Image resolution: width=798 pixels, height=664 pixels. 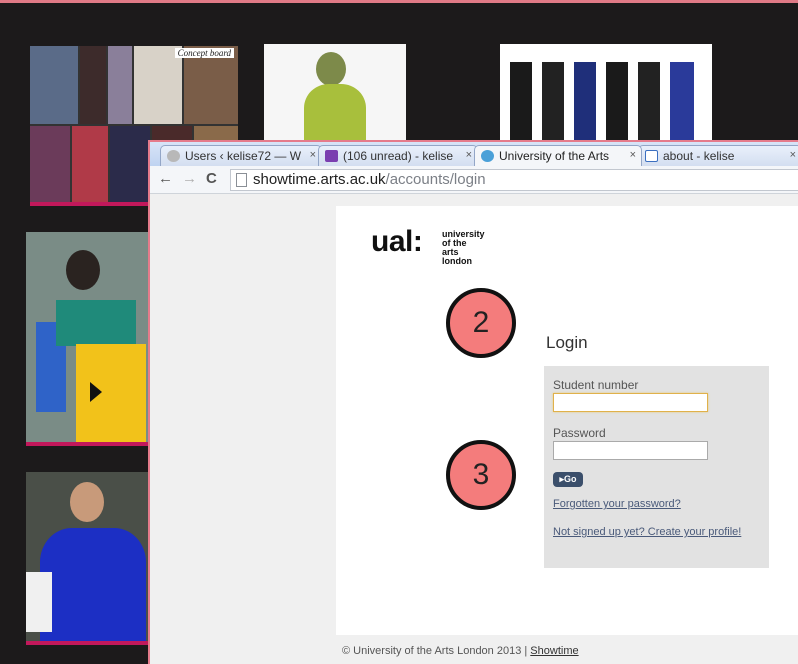 What do you see at coordinates (606, 94) in the screenshot?
I see `collection-lineup-photo` at bounding box center [606, 94].